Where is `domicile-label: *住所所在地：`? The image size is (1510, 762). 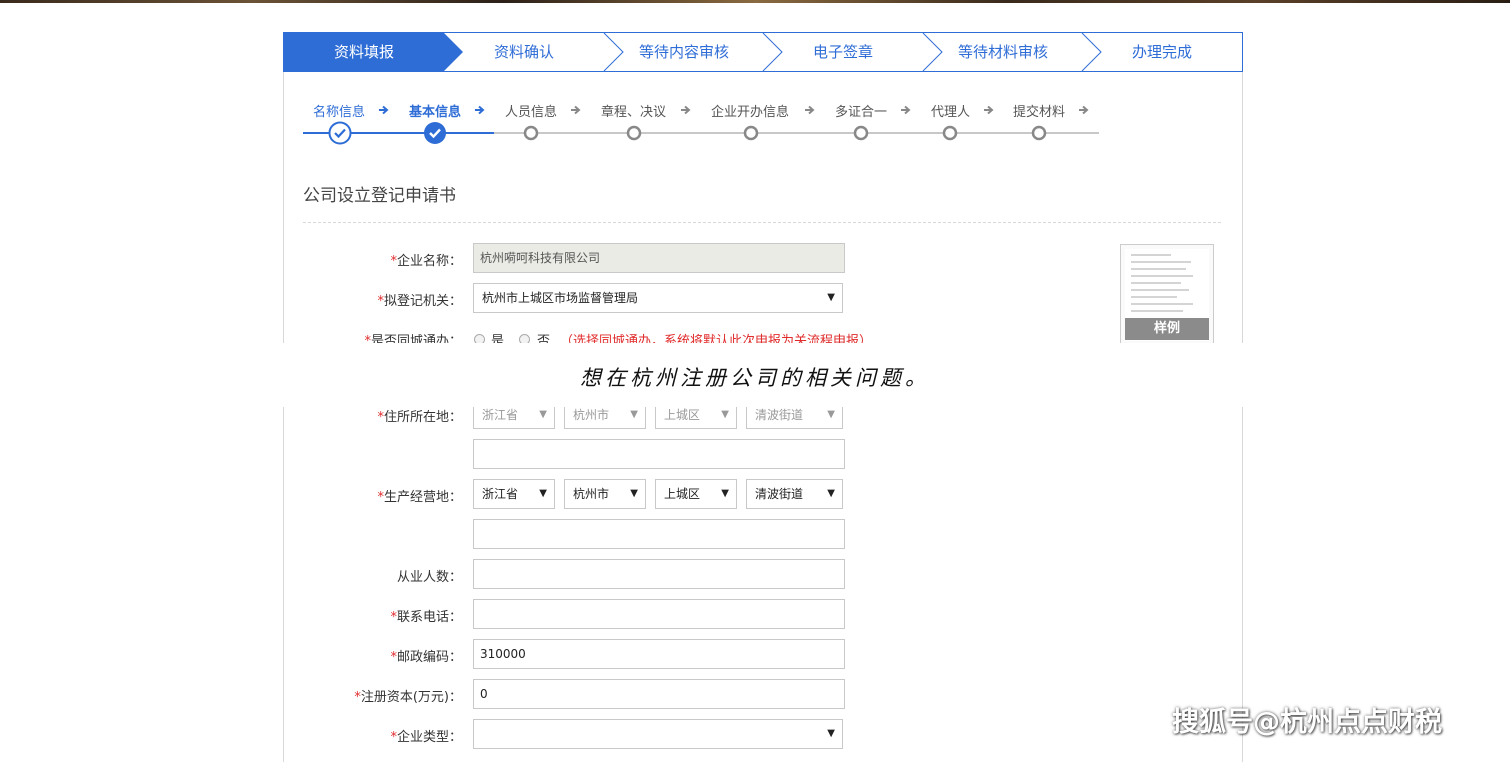
domicile-label: *住所所在地： is located at coordinates (419, 417).